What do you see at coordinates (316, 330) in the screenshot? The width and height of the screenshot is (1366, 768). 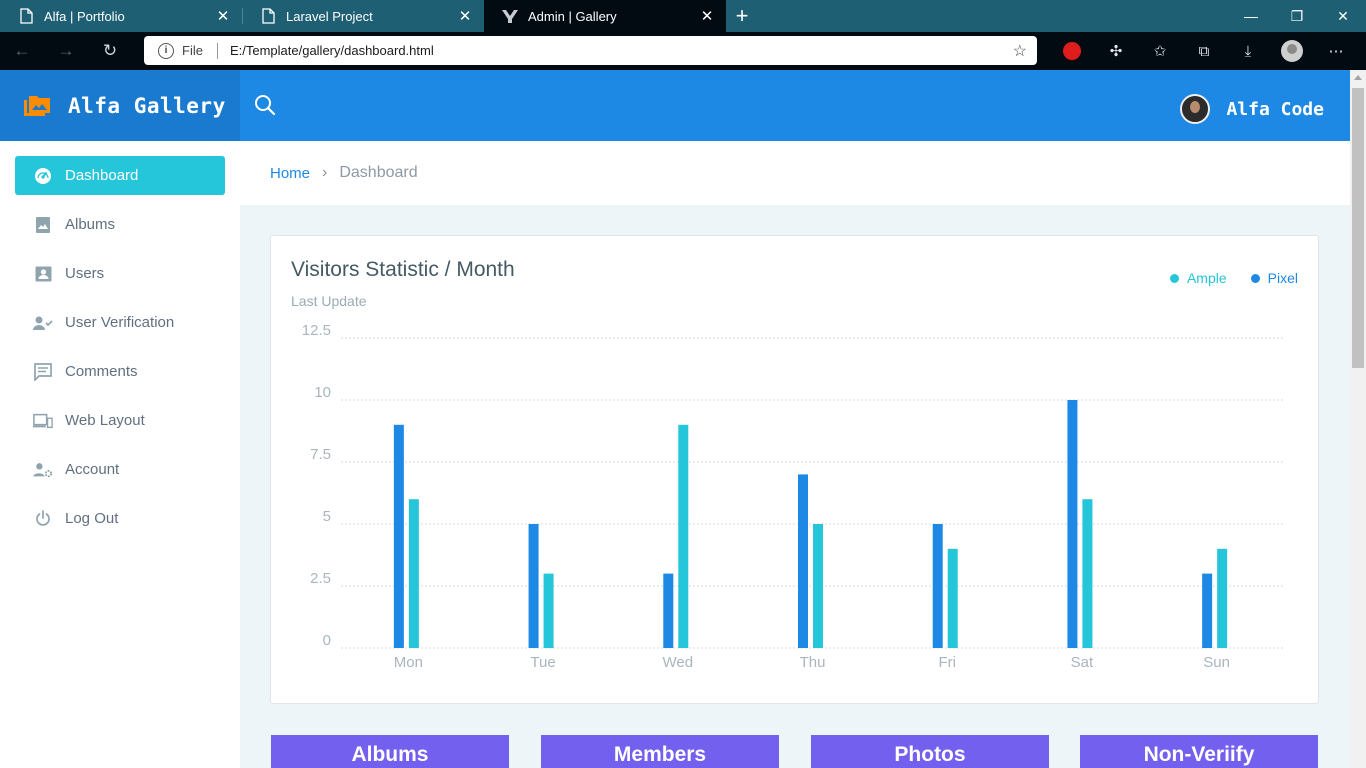 I see `y-tick-label: 12.5` at bounding box center [316, 330].